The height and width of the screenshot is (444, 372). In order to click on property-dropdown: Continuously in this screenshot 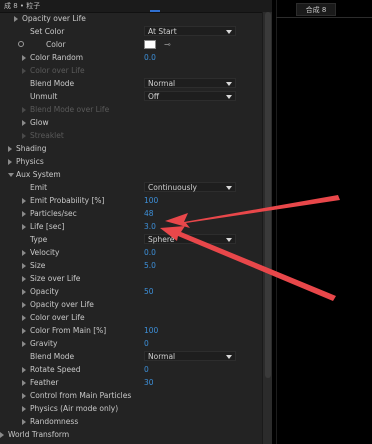, I will do `click(190, 187)`.